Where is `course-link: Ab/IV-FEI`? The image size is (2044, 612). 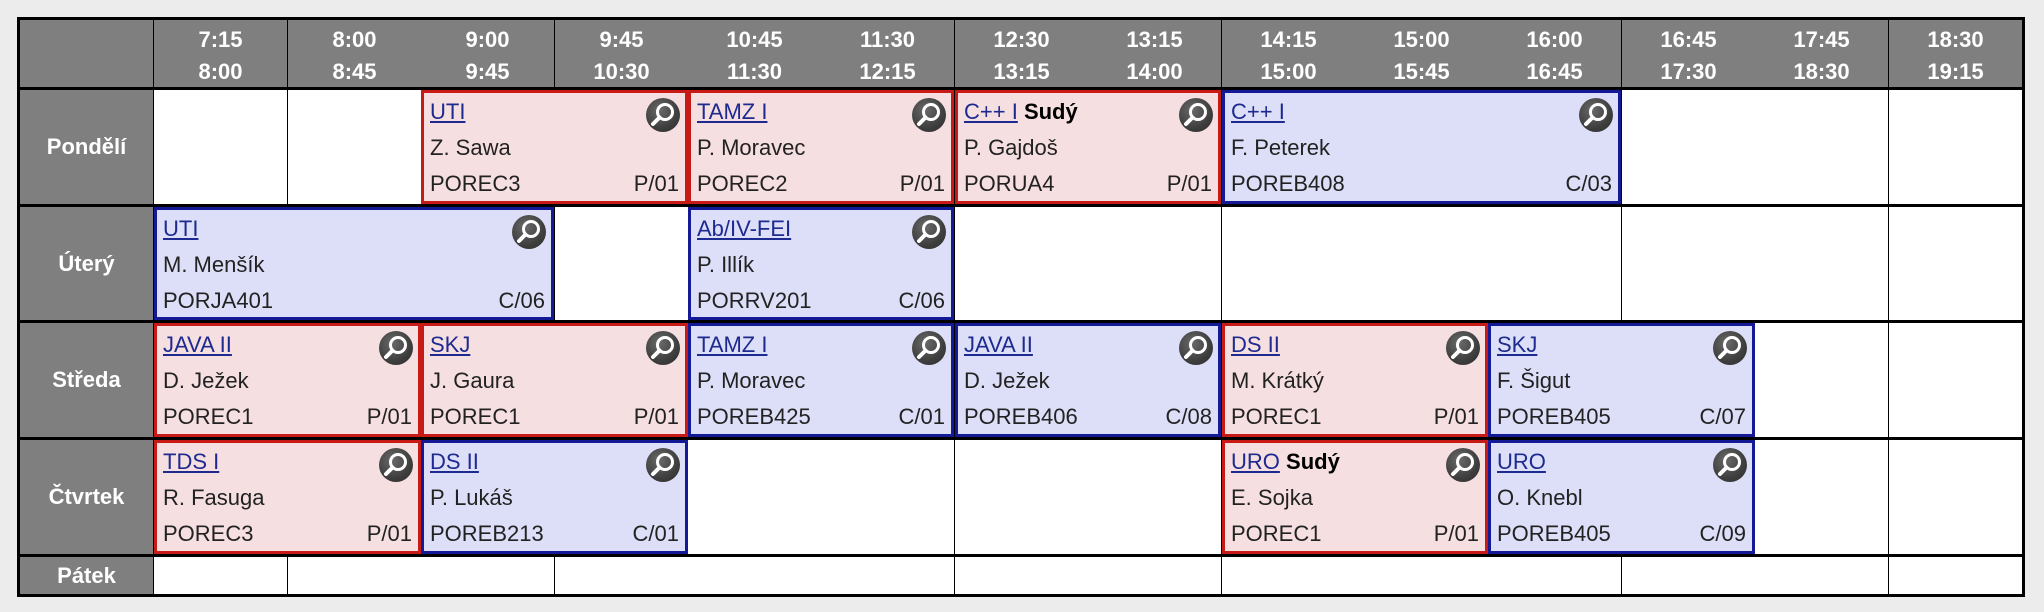 course-link: Ab/IV-FEI is located at coordinates (744, 228).